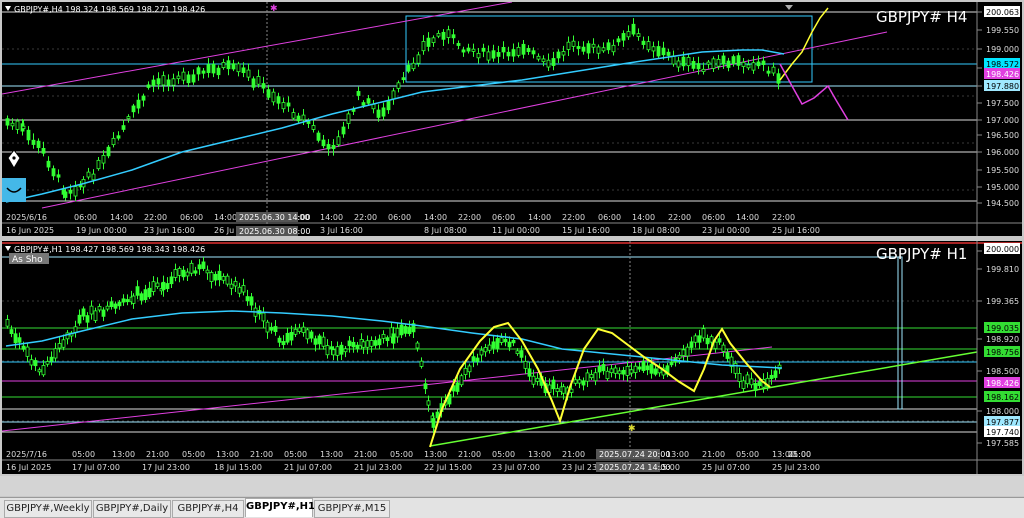 Image resolution: width=1024 pixels, height=518 pixels. Describe the element at coordinates (1002, 249) in the screenshot. I see `price-badge: 200.000` at that location.